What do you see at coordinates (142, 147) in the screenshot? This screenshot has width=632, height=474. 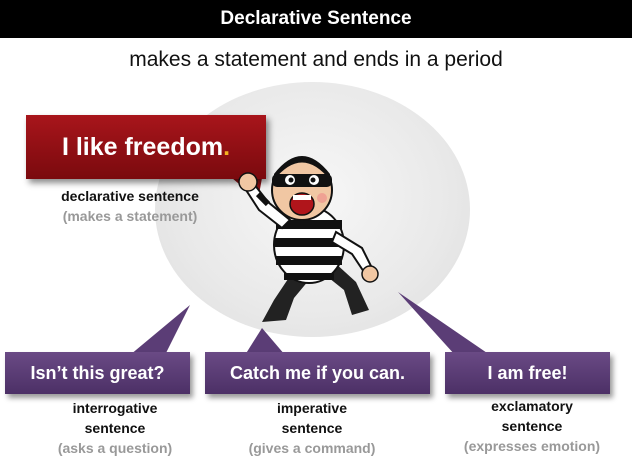 I see `main-example-text: I like freedom` at bounding box center [142, 147].